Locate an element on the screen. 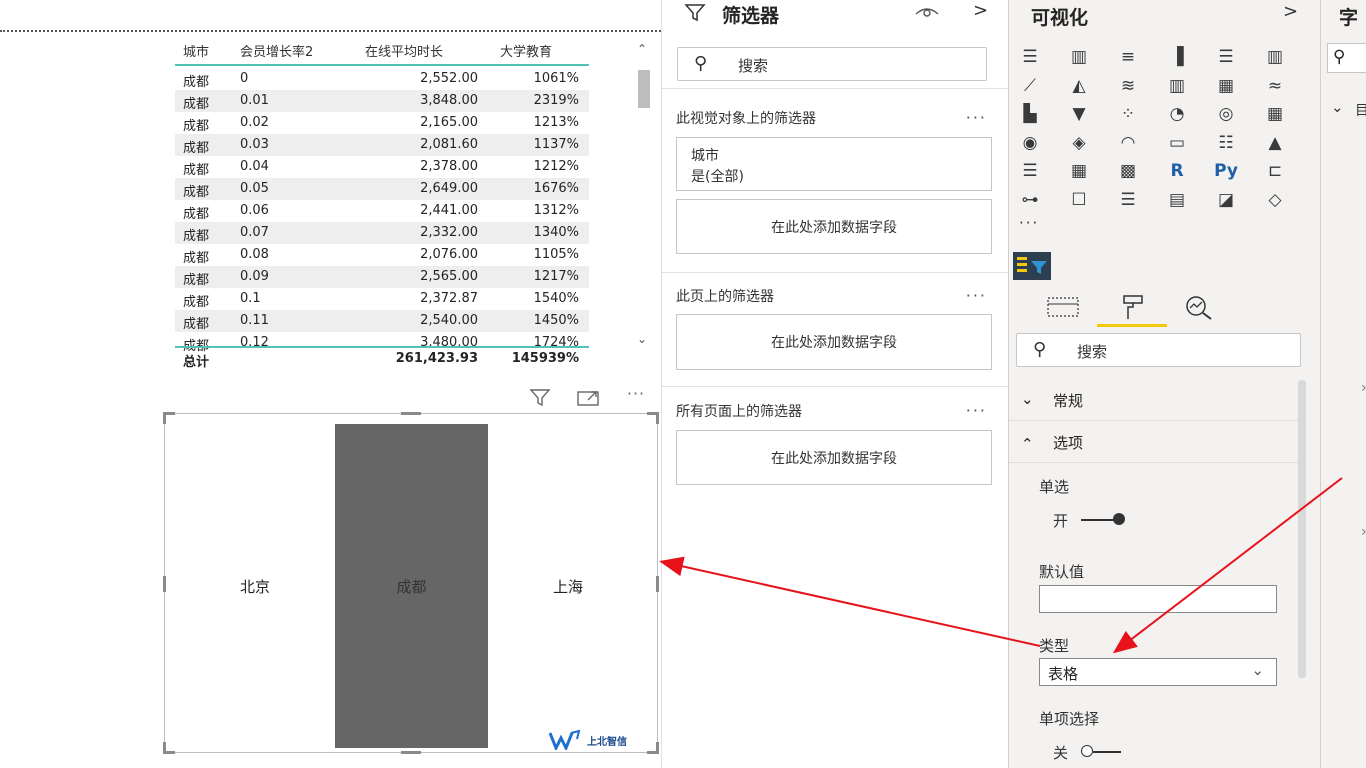  clustered-column-icon: ▐ is located at coordinates (1177, 57).